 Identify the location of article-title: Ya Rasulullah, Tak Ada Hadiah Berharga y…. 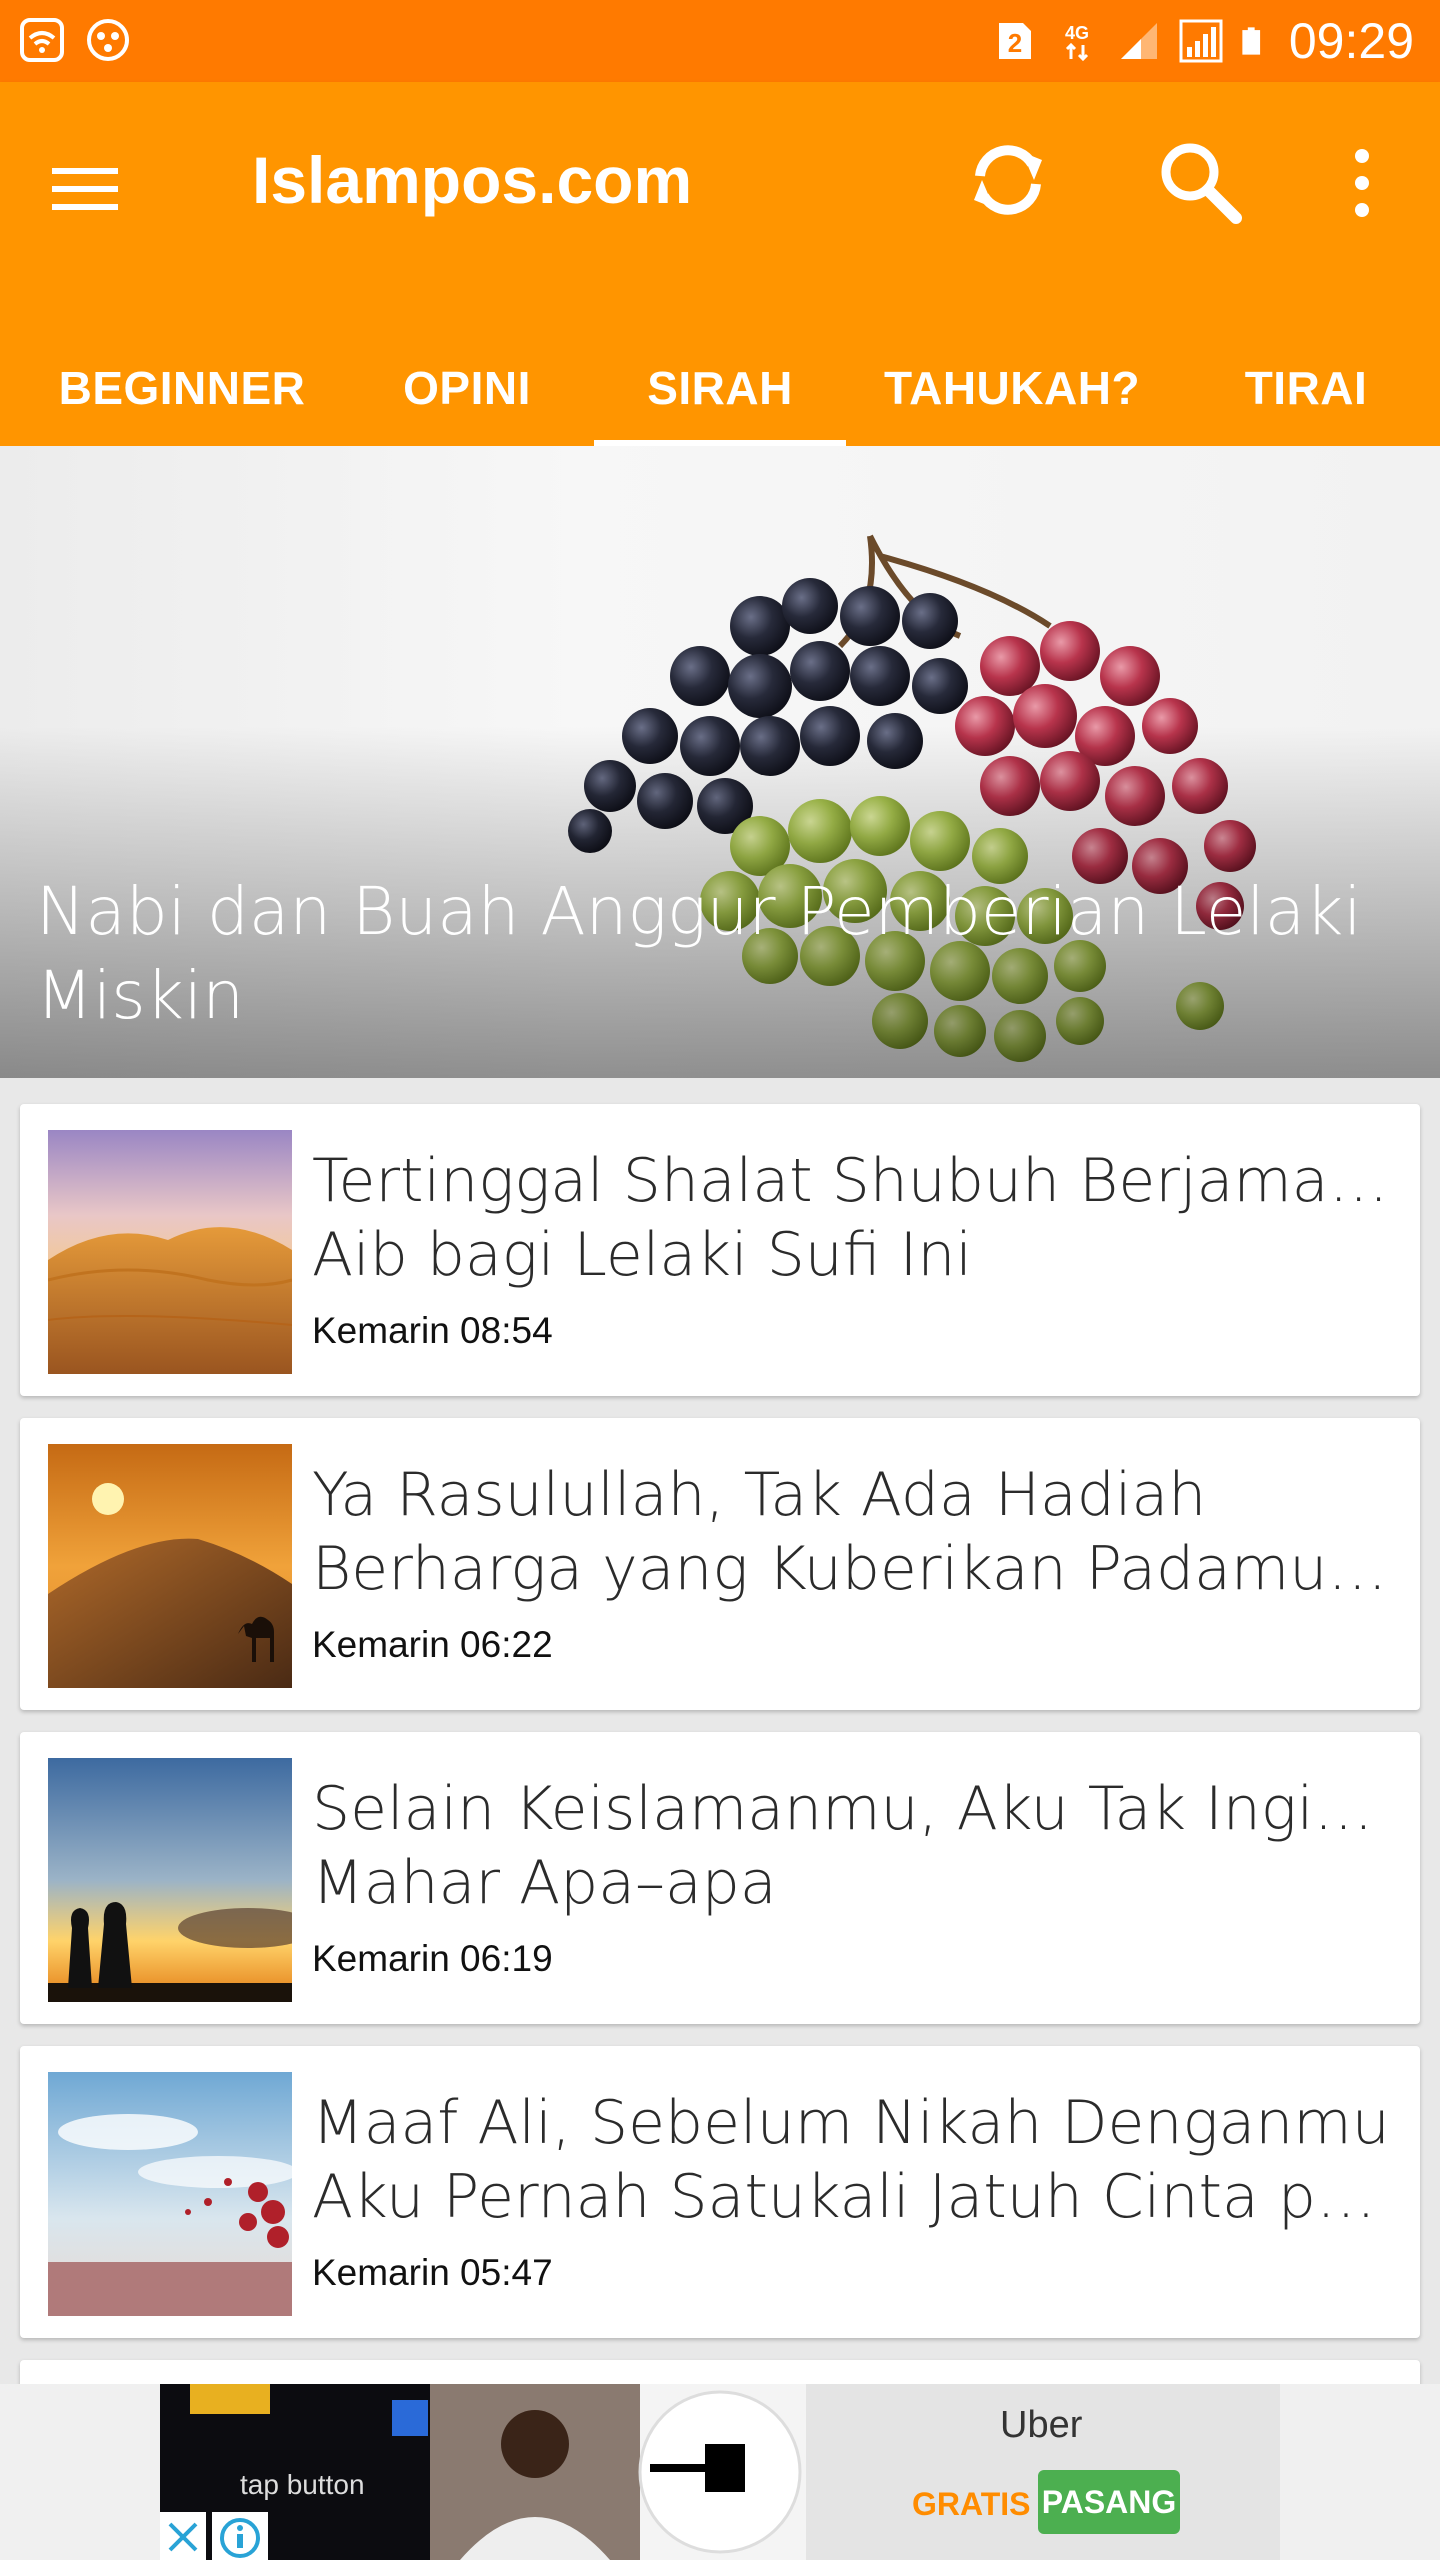
(857, 1532).